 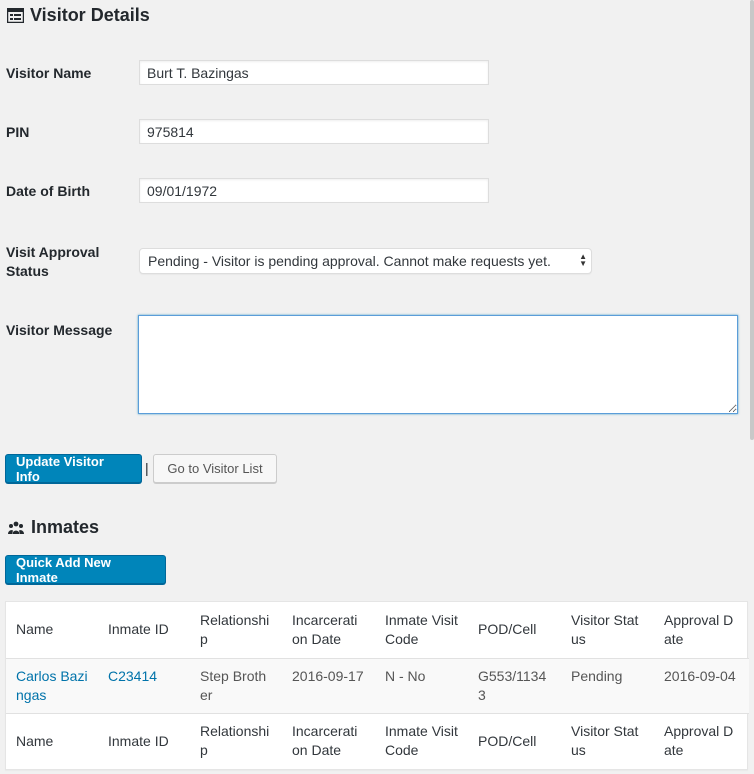 I want to click on column-header: POD/Cell, so click(x=514, y=630).